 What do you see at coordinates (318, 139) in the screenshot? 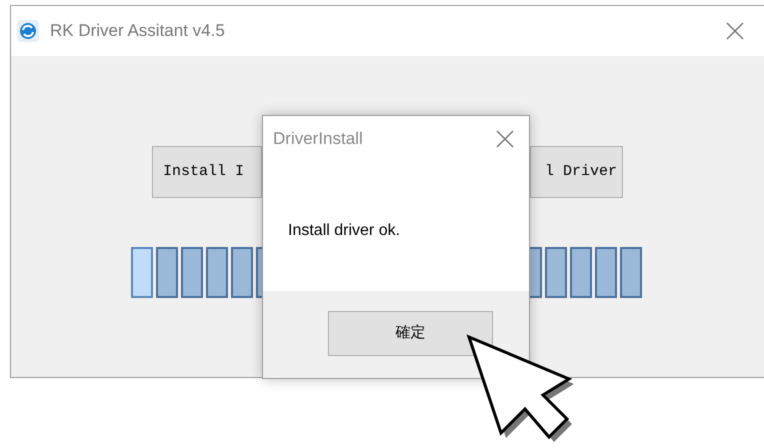
I see `dialog-title: DriverInstall` at bounding box center [318, 139].